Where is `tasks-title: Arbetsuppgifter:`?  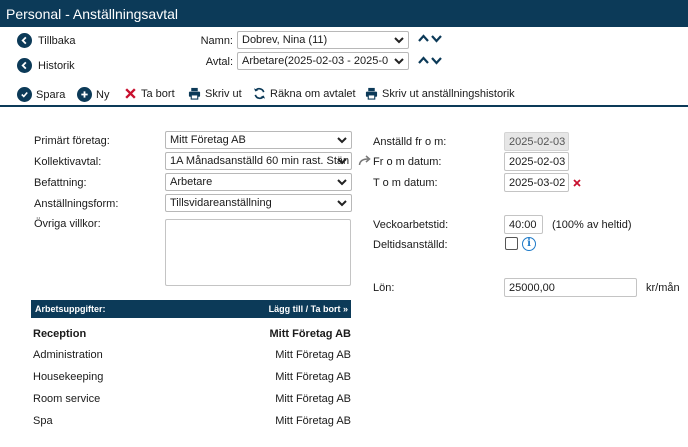 tasks-title: Arbetsuppgifter: is located at coordinates (70, 309).